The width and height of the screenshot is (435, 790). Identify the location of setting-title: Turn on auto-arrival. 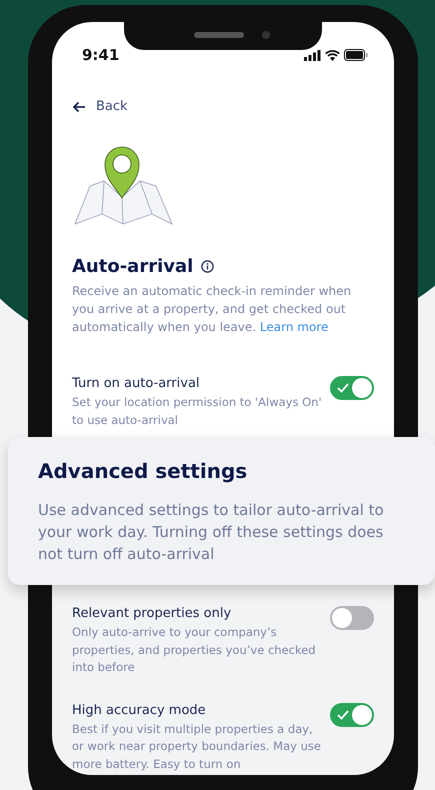
(136, 383).